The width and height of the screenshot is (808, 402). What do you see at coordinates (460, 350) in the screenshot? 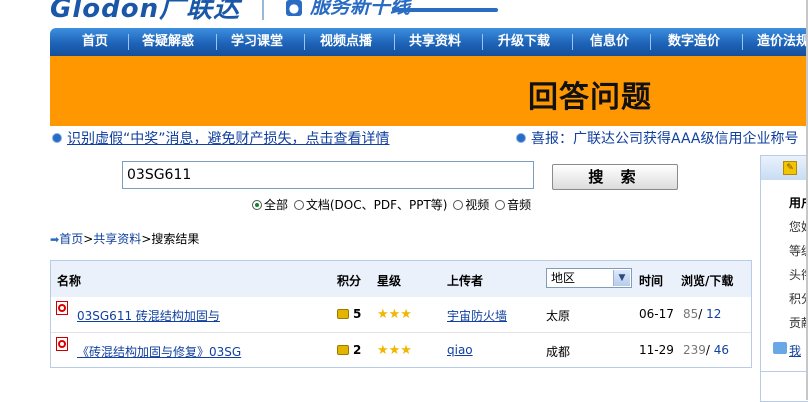
I see `uploader-link: qiao` at bounding box center [460, 350].